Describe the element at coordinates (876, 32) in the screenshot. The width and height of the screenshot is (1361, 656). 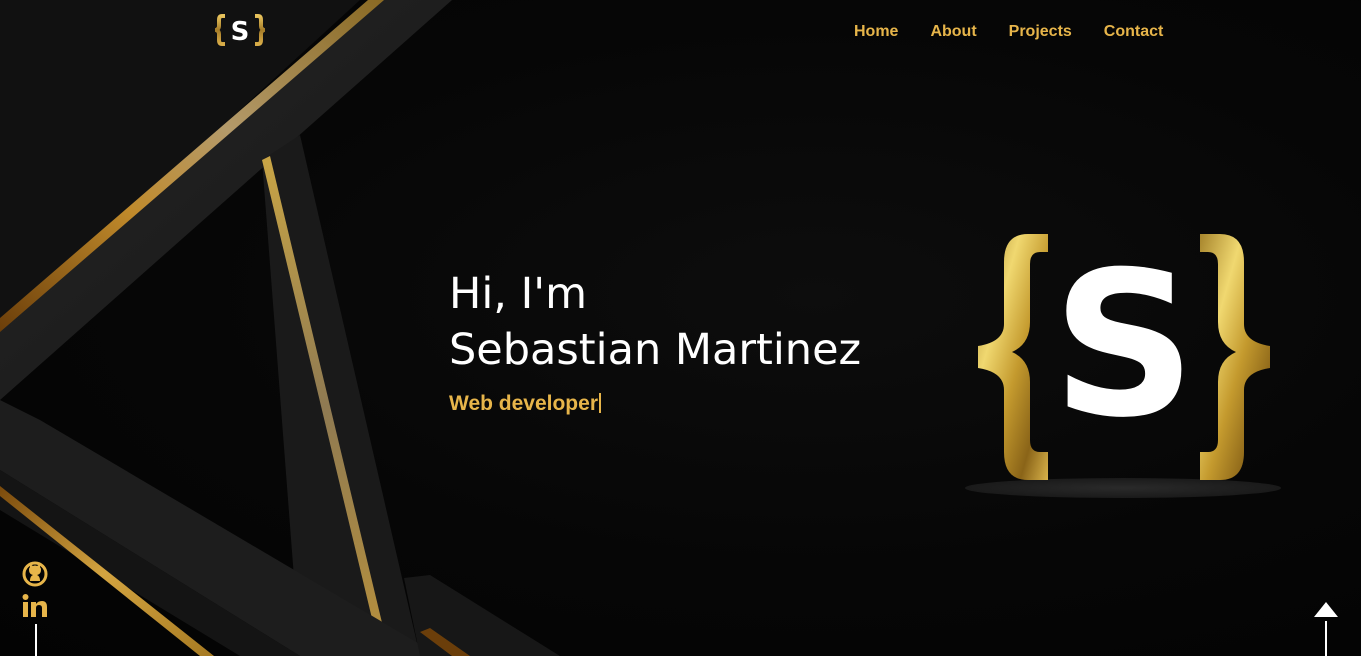
I see `nav-link-home: Home` at that location.